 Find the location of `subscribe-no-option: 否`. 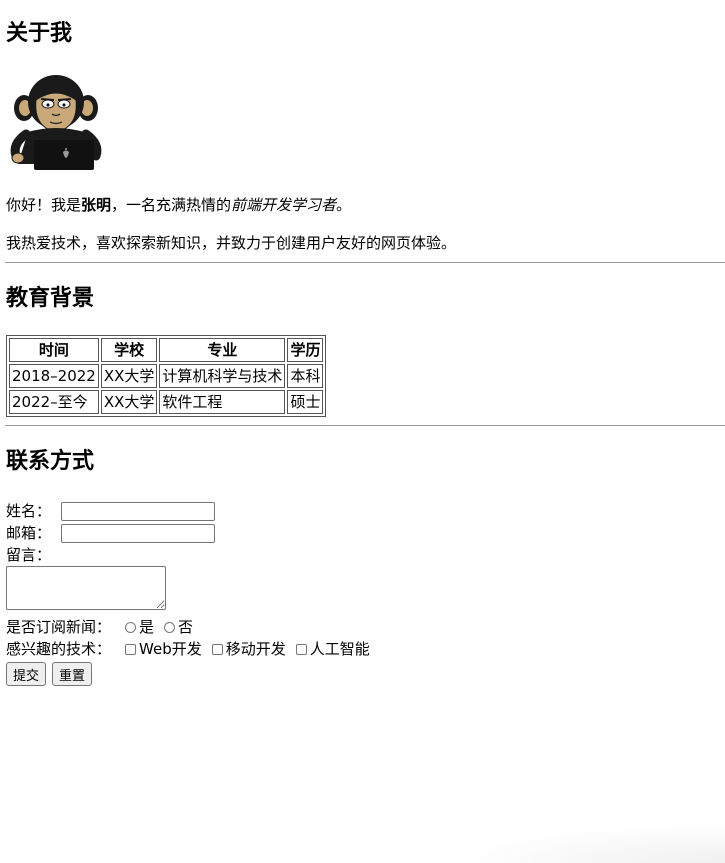

subscribe-no-option: 否 is located at coordinates (178, 627).